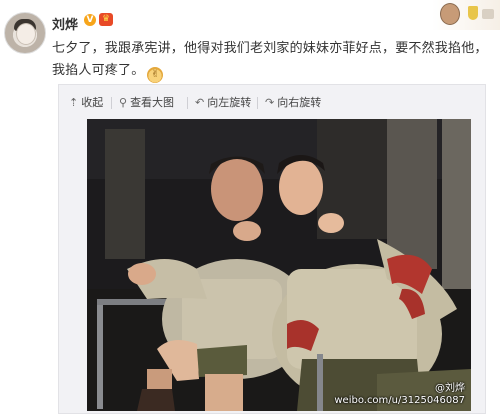 The width and height of the screenshot is (500, 415). Describe the element at coordinates (200, 102) in the screenshot. I see `rotate-left-icon: ↶` at that location.